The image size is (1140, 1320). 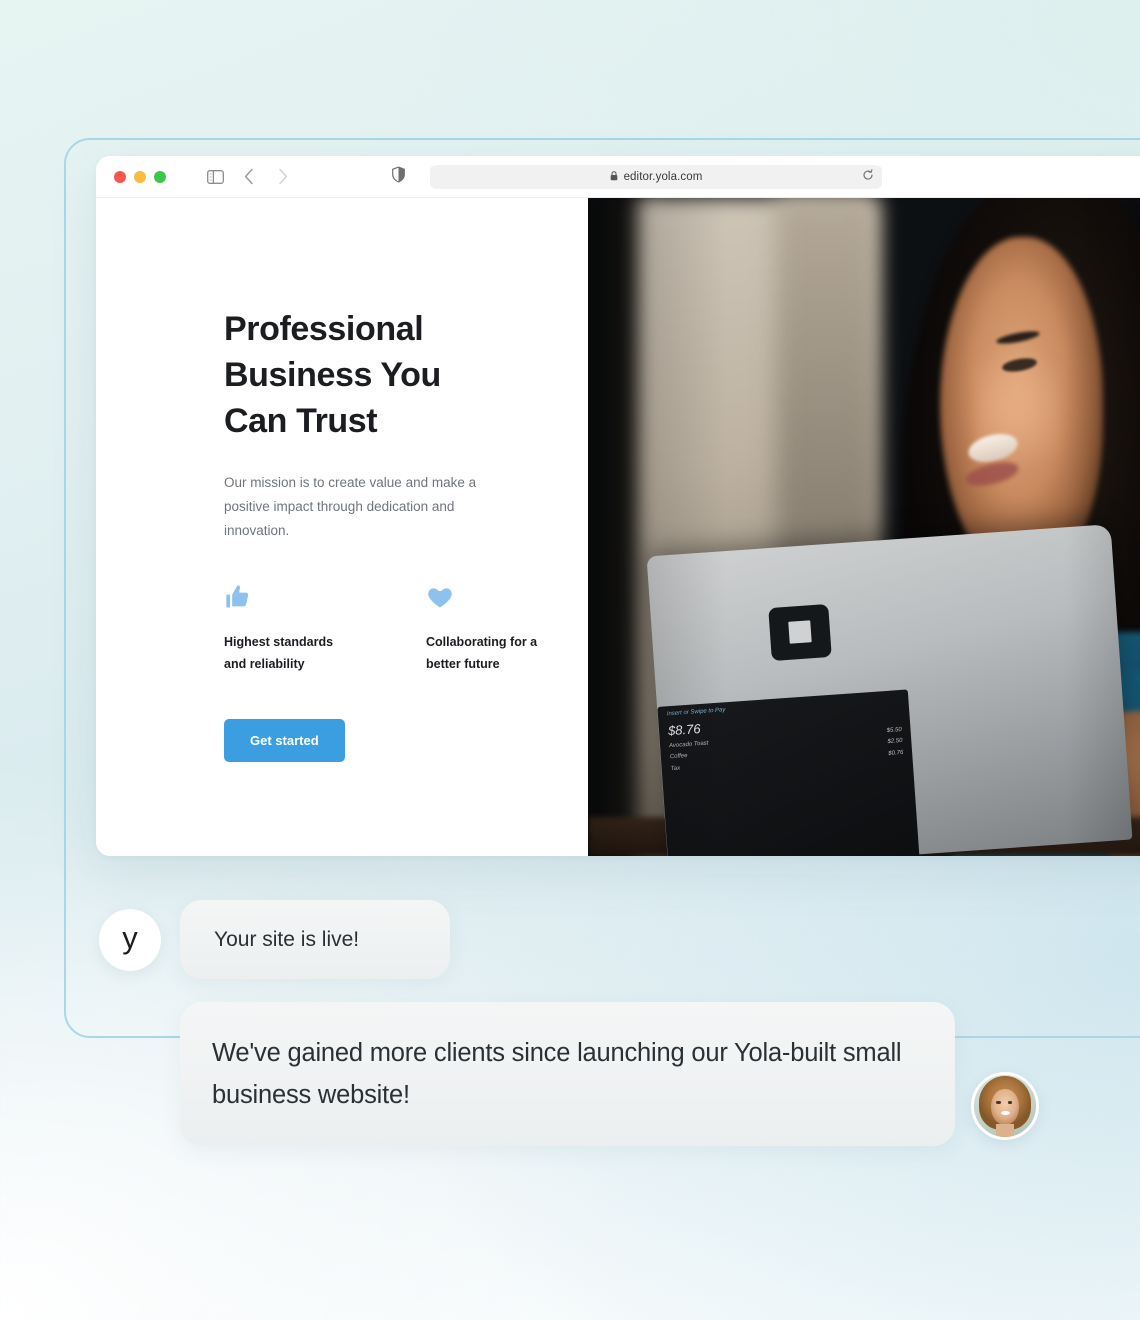 I want to click on yola-logo-icon: y, so click(x=130, y=937).